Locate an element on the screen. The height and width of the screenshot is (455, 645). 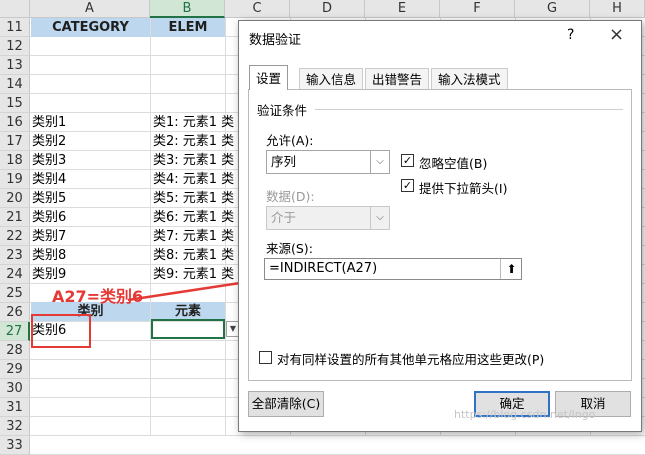
dropdown-arrow-label: 提供下拉箭头(I) is located at coordinates (463, 188).